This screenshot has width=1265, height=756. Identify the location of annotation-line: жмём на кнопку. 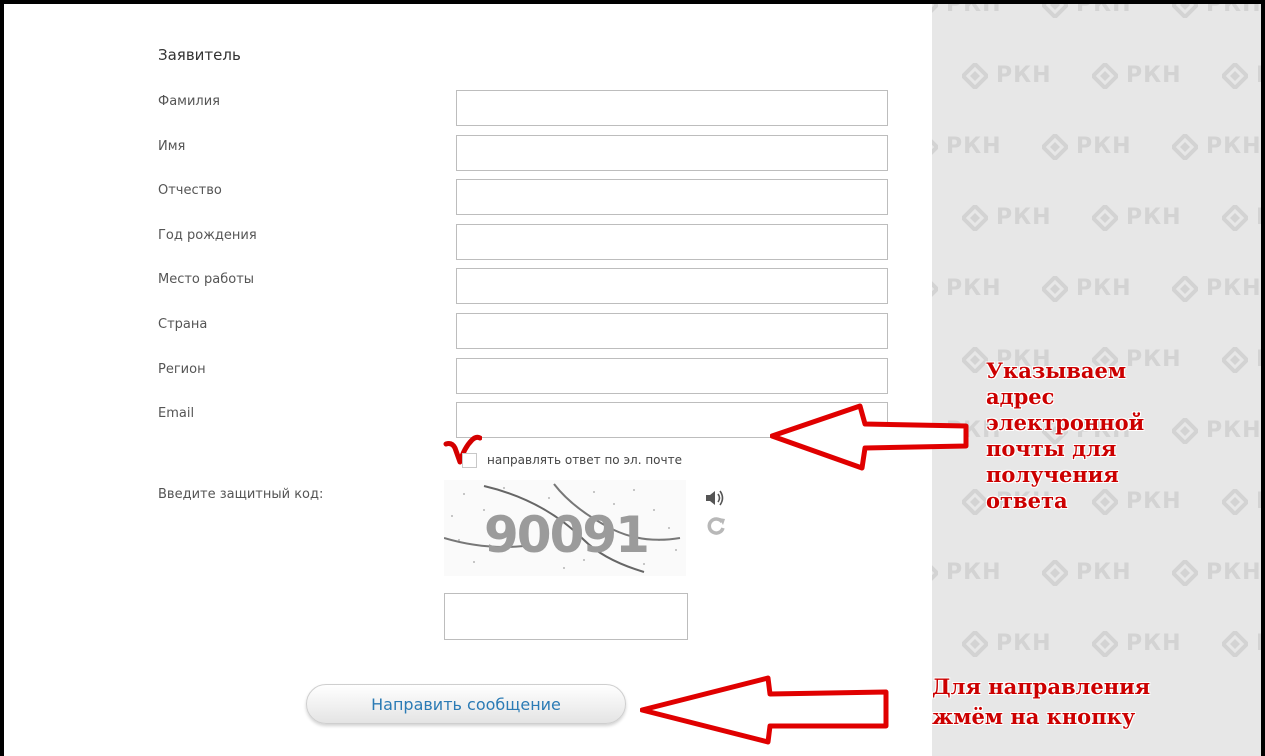
(1034, 716).